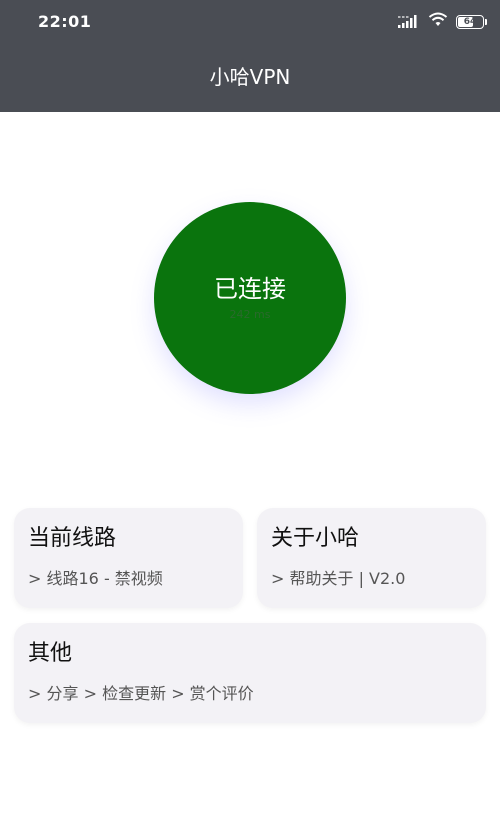  I want to click on battery-level: 64, so click(470, 21).